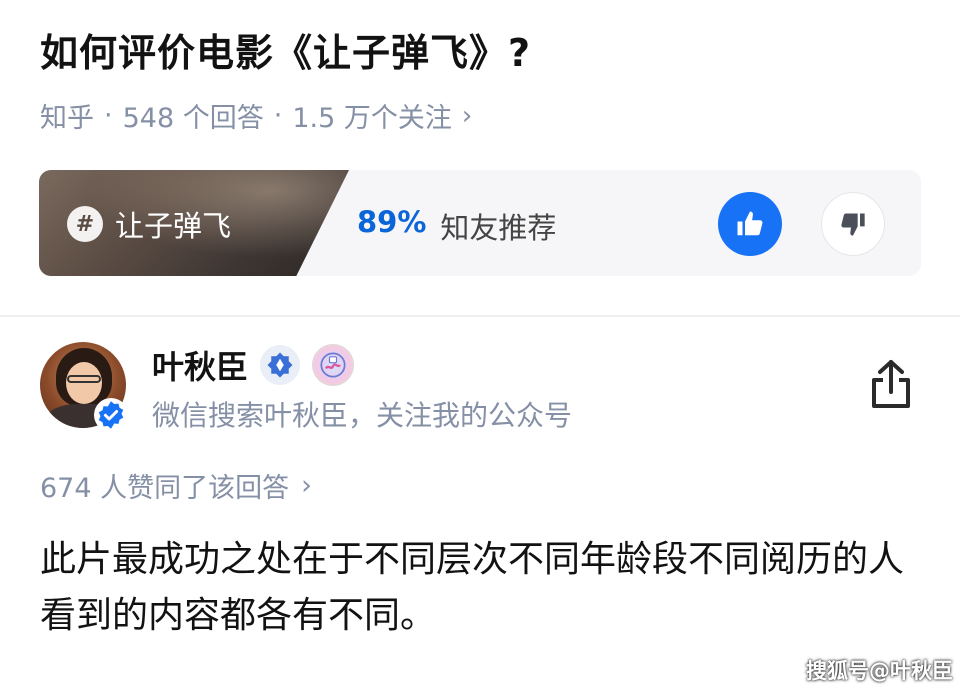 The height and width of the screenshot is (692, 960). I want to click on art-badge-shape, so click(333, 365).